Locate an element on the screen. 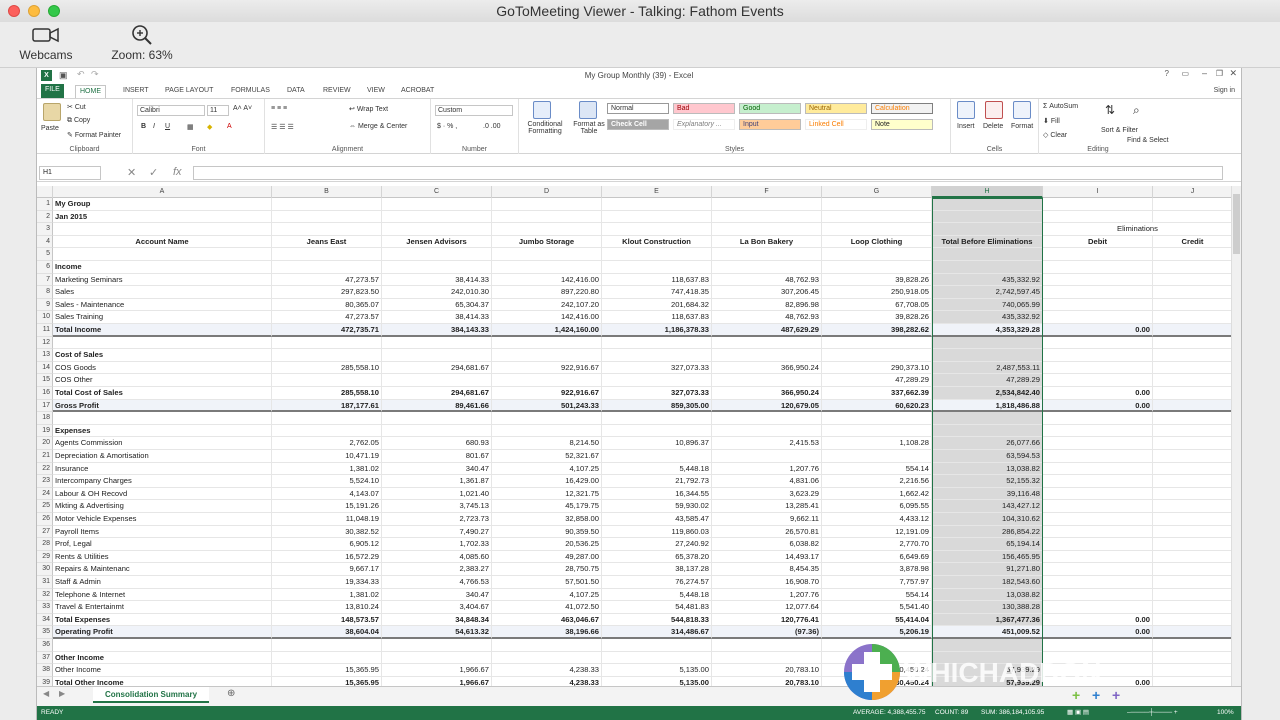  cell-g27: 12,191.09 is located at coordinates (877, 532).